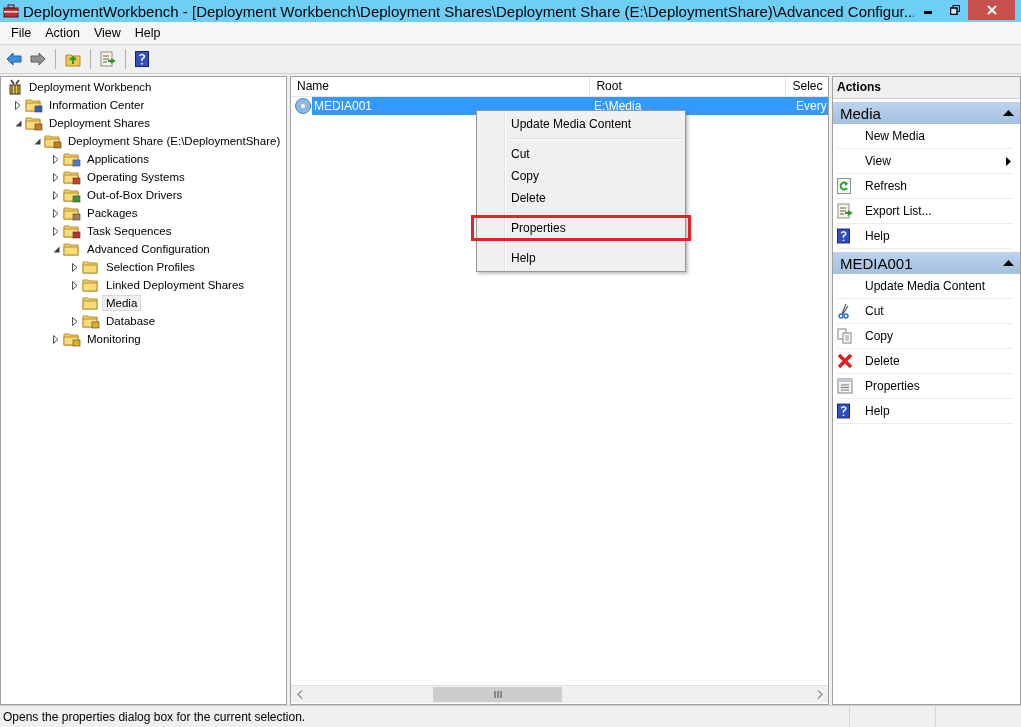  I want to click on refresh-icon, so click(844, 186).